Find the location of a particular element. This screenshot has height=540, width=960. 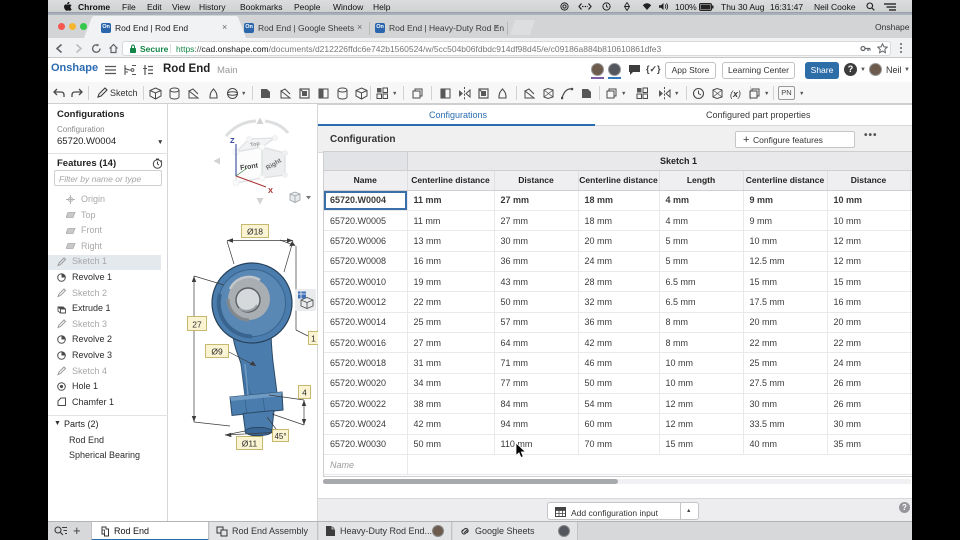

svg-text: 27 is located at coordinates (197, 325).